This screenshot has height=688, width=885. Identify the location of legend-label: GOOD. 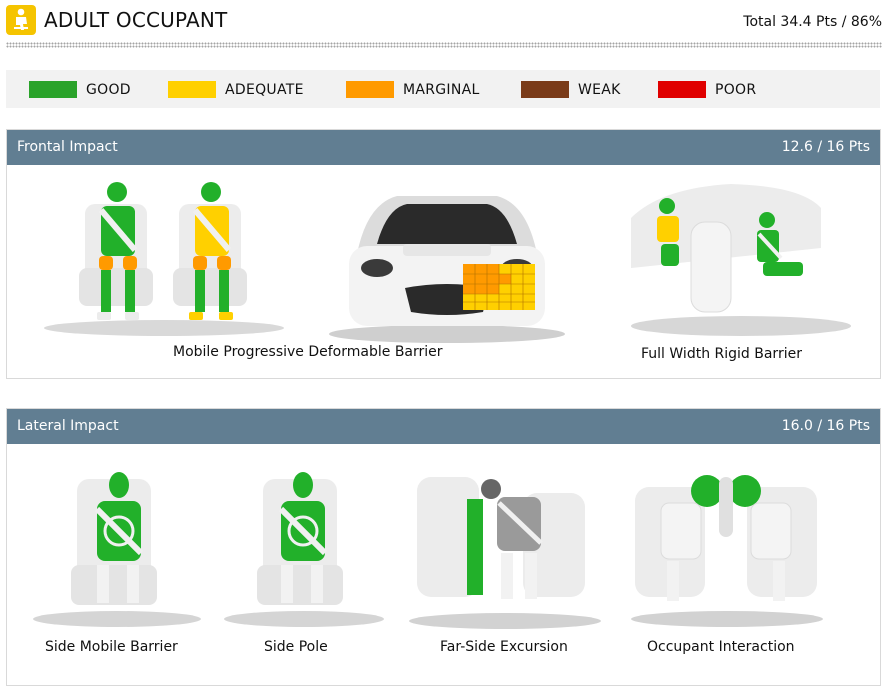
(108, 89).